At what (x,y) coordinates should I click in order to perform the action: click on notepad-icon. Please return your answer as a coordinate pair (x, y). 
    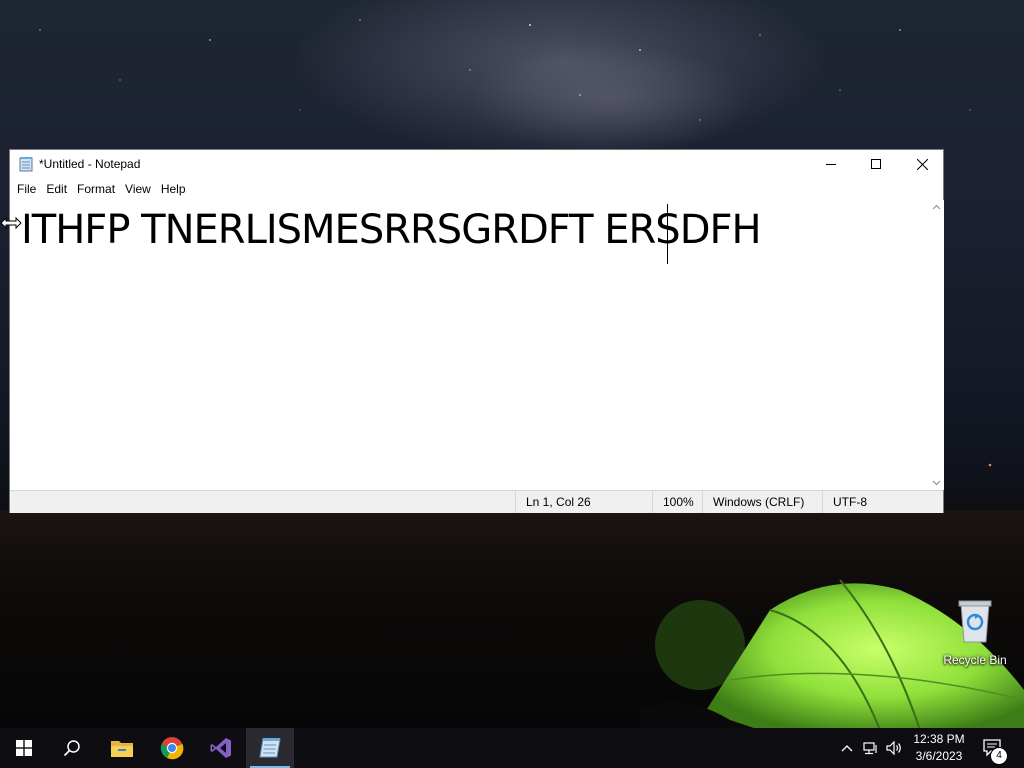
    Looking at the image, I should click on (270, 748).